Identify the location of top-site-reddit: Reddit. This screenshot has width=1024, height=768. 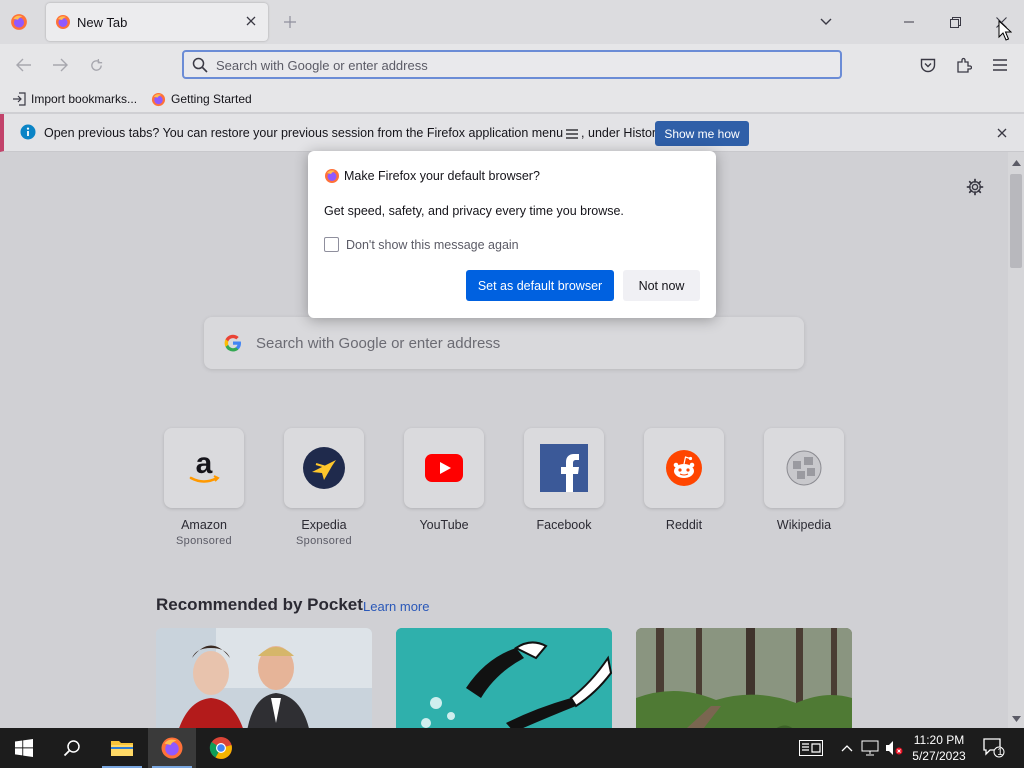
(684, 480).